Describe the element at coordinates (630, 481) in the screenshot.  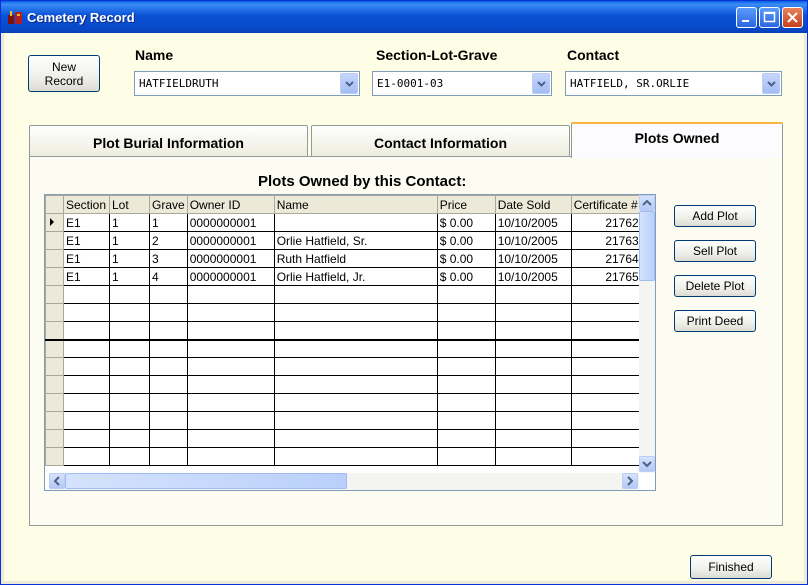
I see `scroll-right-button` at that location.